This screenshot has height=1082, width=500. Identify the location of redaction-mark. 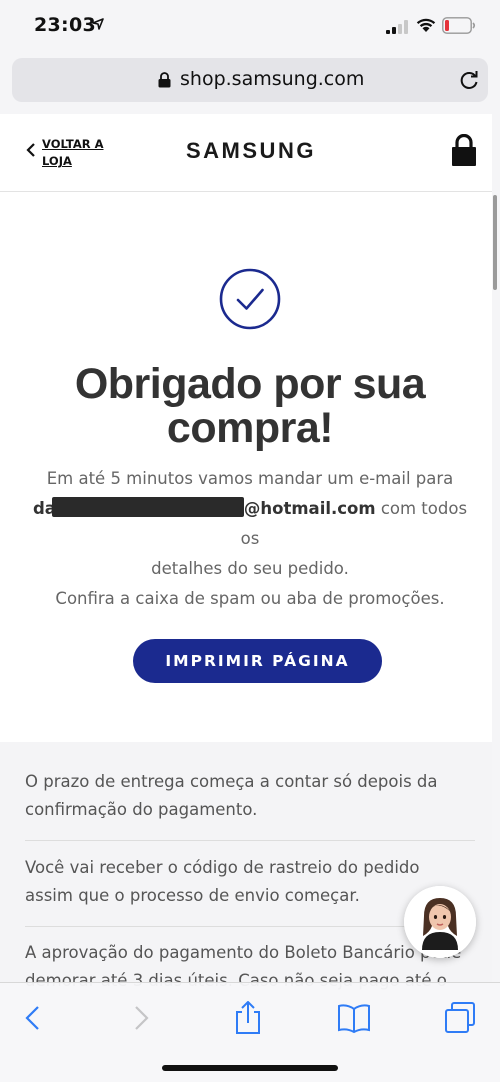
(147, 507).